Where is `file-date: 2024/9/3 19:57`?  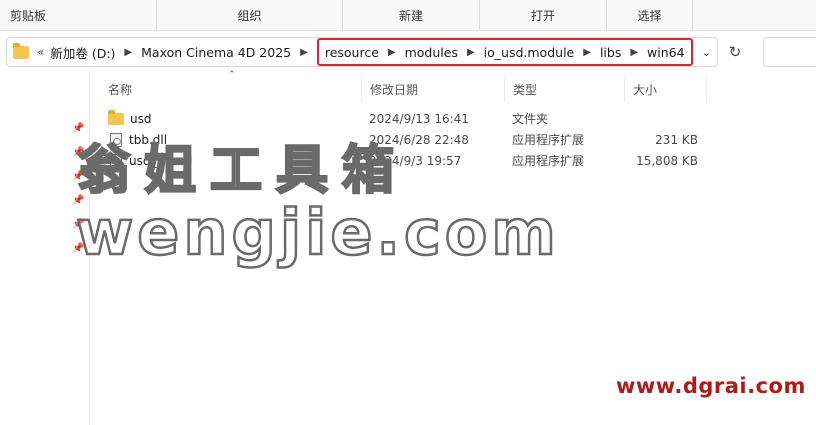 file-date: 2024/9/3 19:57 is located at coordinates (415, 160).